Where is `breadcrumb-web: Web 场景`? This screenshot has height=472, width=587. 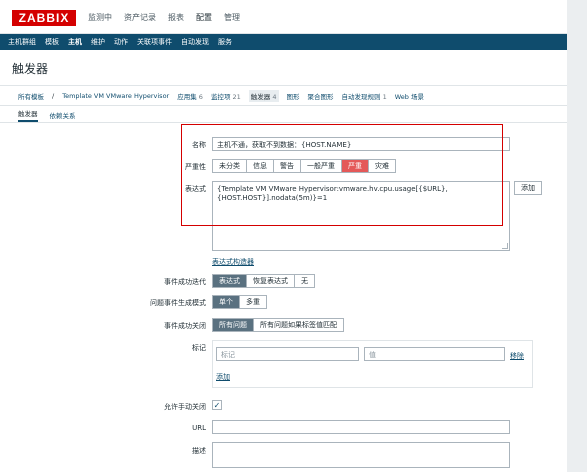
breadcrumb-web: Web 场景 is located at coordinates (409, 96).